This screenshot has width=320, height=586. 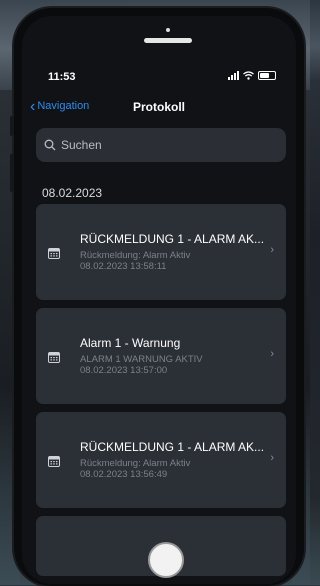 I want to click on volume-up-button, so click(x=12, y=173).